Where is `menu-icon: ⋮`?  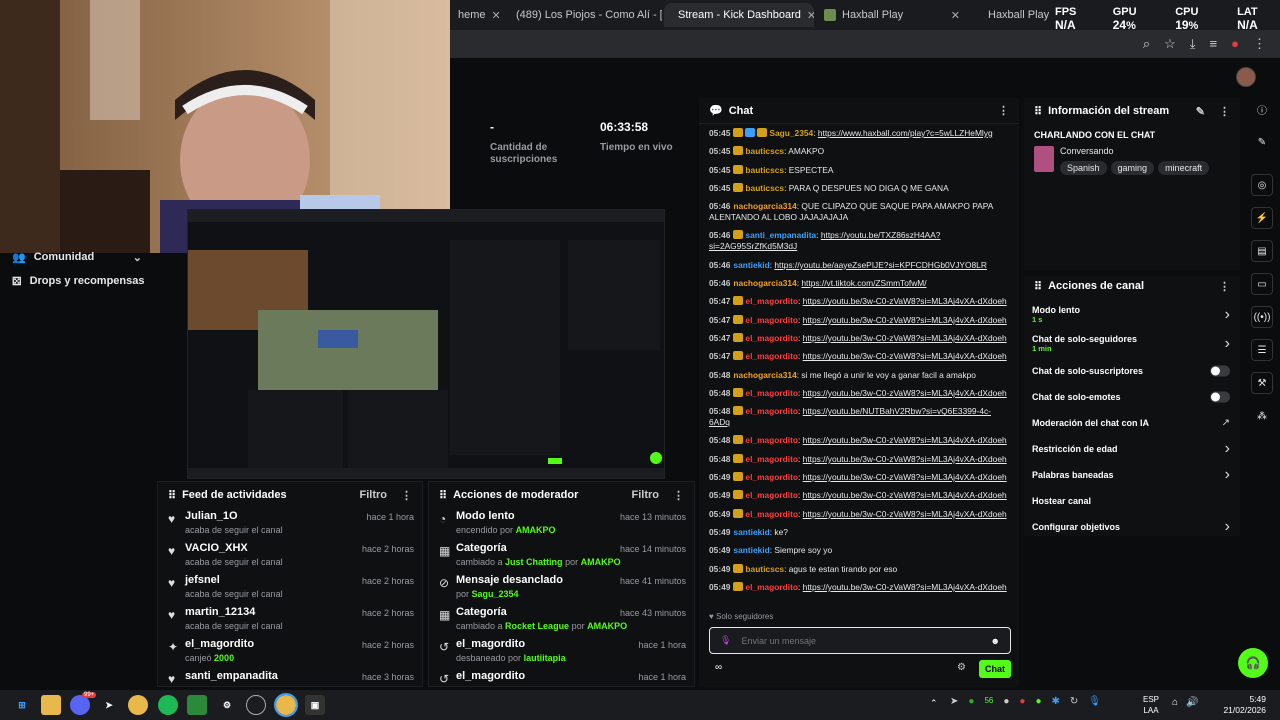
menu-icon: ⋮ is located at coordinates (1259, 44).